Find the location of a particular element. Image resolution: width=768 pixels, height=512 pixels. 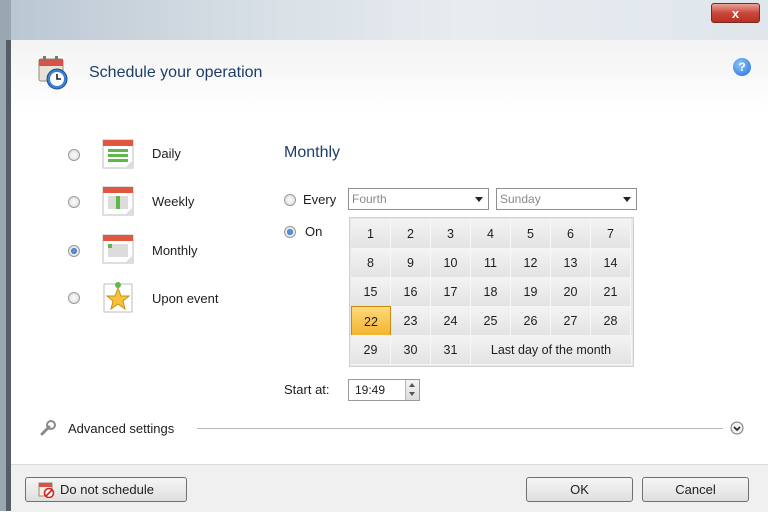

calendar-day-cell: 22 is located at coordinates (371, 321).